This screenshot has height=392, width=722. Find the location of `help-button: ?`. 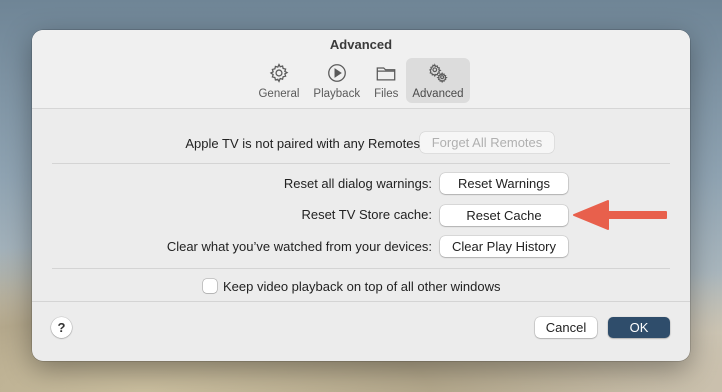

help-button: ? is located at coordinates (61, 327).